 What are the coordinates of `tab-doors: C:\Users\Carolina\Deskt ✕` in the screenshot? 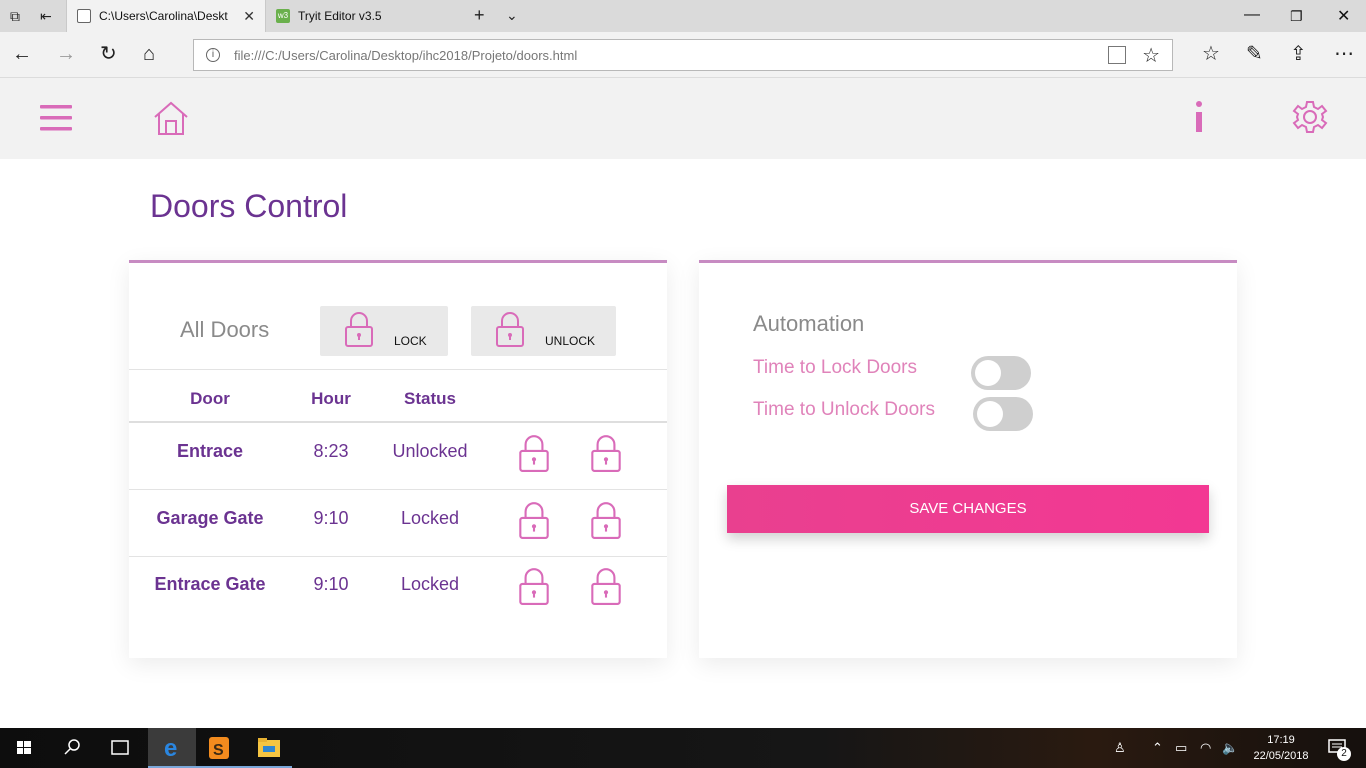 It's located at (166, 16).